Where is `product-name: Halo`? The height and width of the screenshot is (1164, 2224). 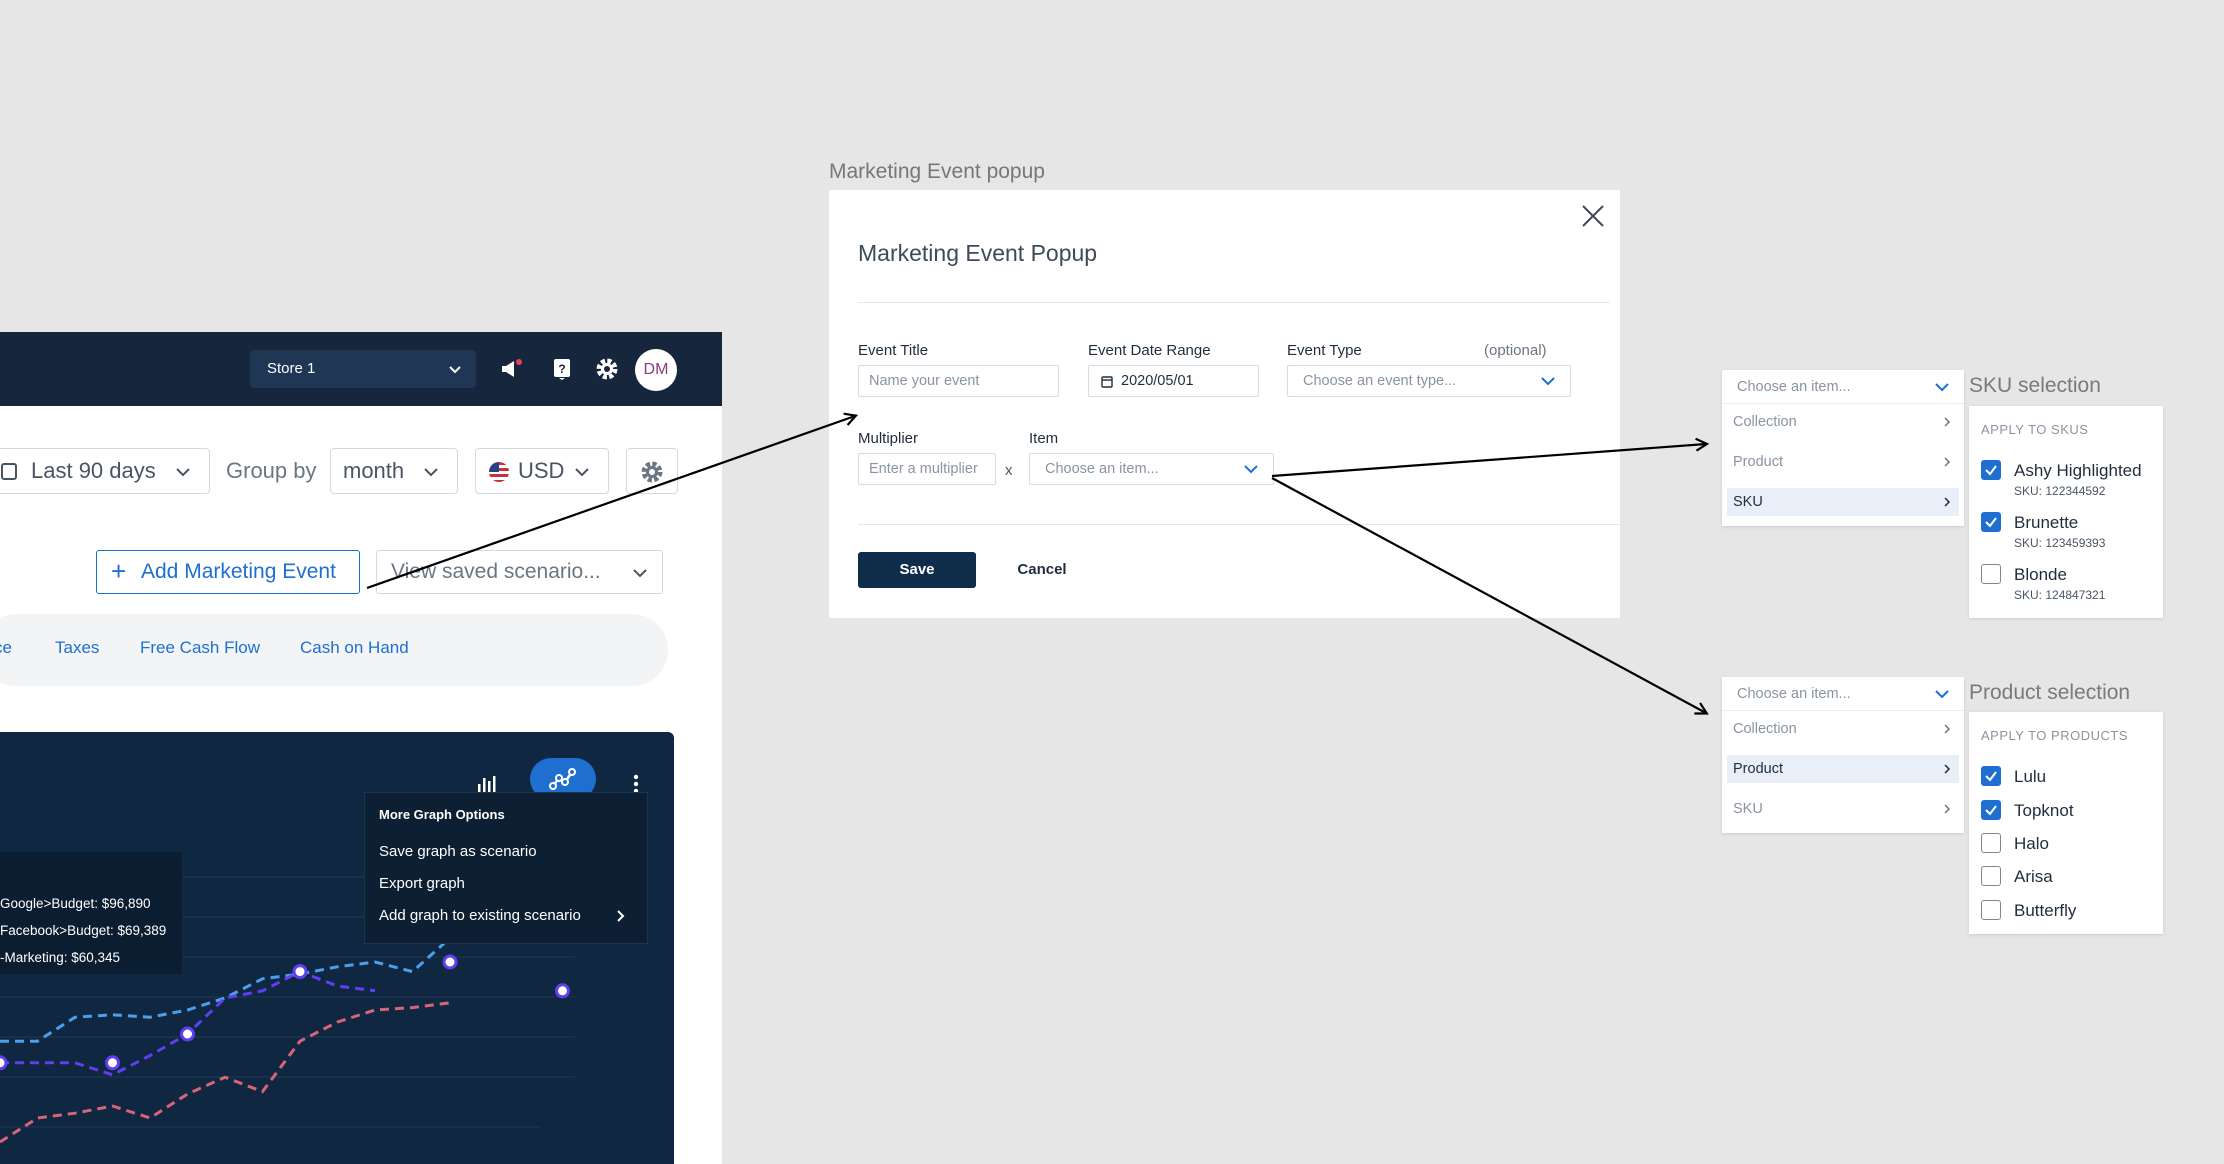 product-name: Halo is located at coordinates (2031, 843).